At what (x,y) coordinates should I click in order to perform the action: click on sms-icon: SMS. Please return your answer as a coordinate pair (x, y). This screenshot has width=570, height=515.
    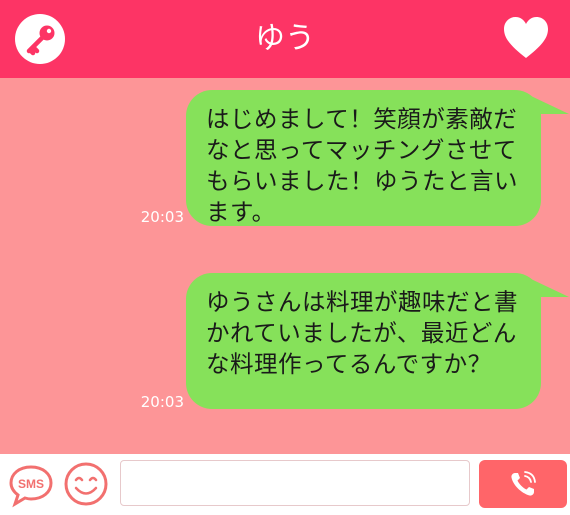
    Looking at the image, I should click on (31, 486).